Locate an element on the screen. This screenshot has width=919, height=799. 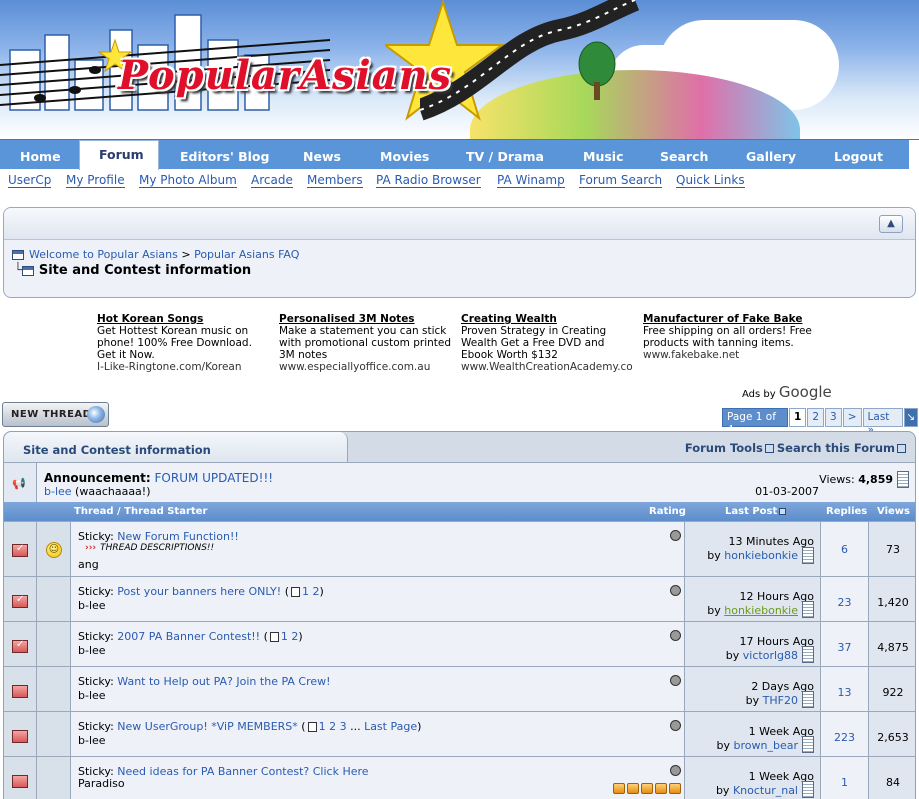
ad-title: Hot Korean Songs is located at coordinates (184, 319).